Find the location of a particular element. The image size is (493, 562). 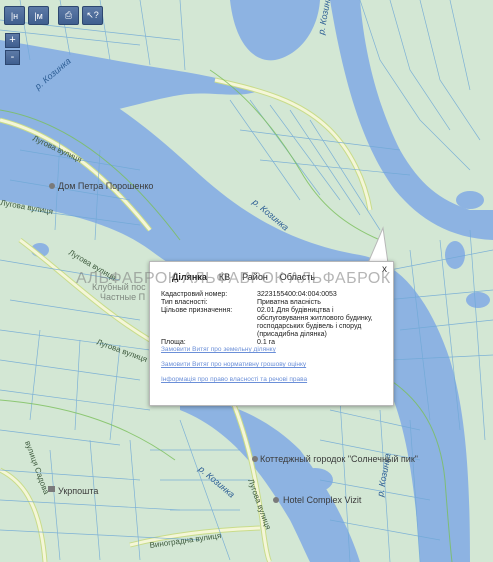

watermark: АЛЬФАБРОК АЛЬФАБРОК АЛЬФАБРОК is located at coordinates (233, 278).